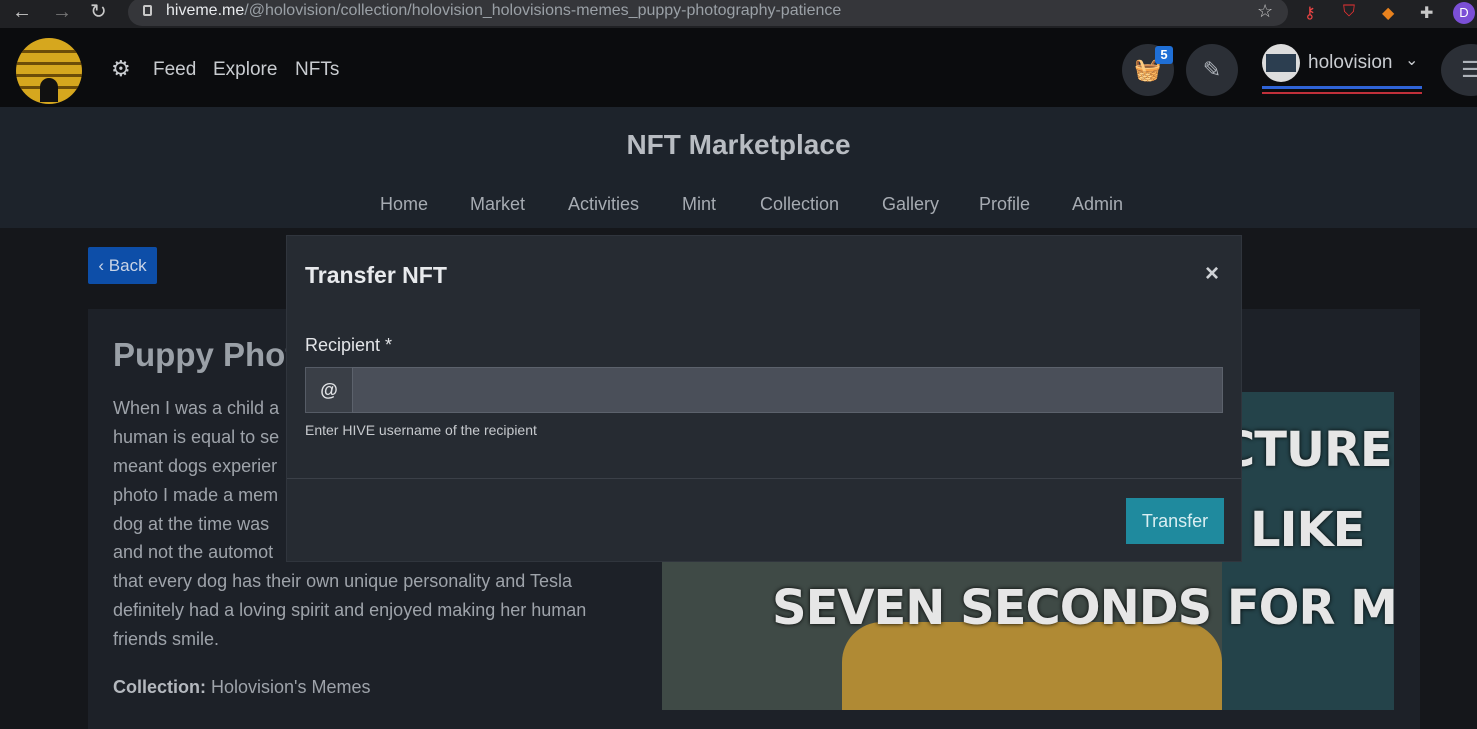 The width and height of the screenshot is (1477, 729). What do you see at coordinates (738, 144) in the screenshot?
I see `marketplace-title: NFT Marketplace` at bounding box center [738, 144].